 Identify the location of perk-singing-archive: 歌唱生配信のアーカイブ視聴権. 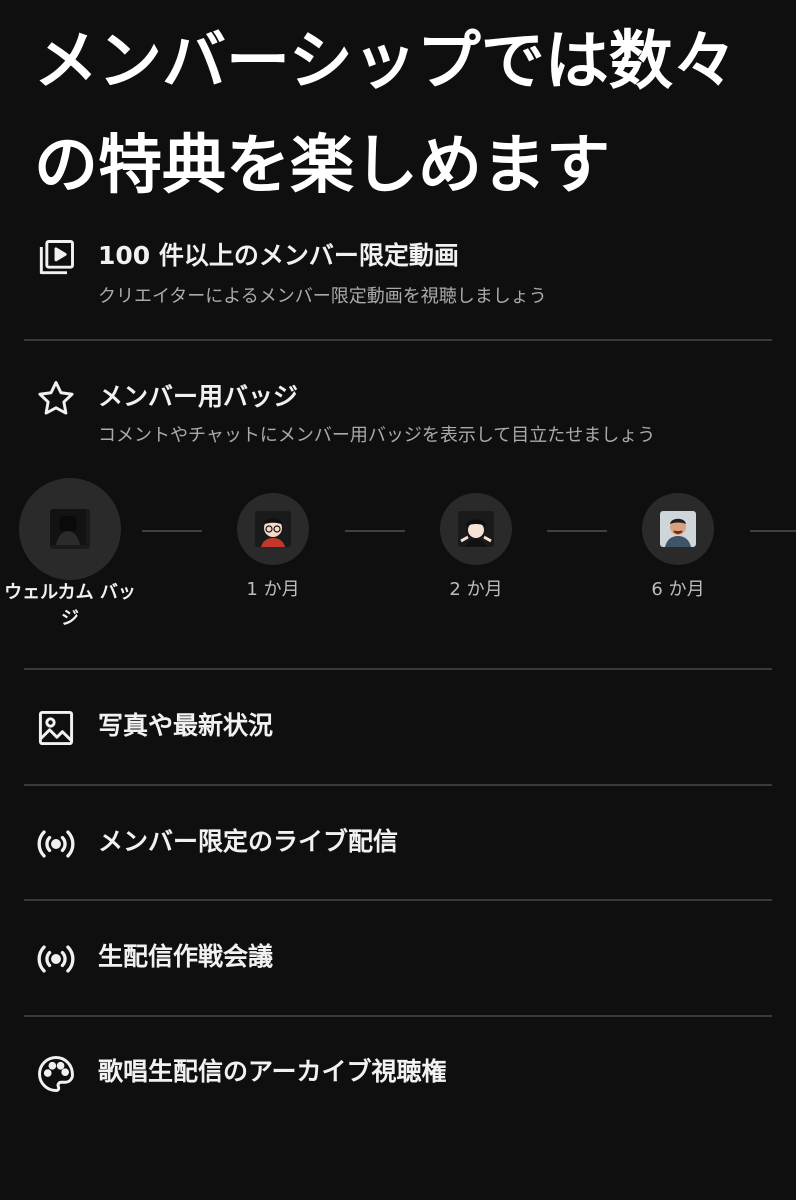
(398, 1075).